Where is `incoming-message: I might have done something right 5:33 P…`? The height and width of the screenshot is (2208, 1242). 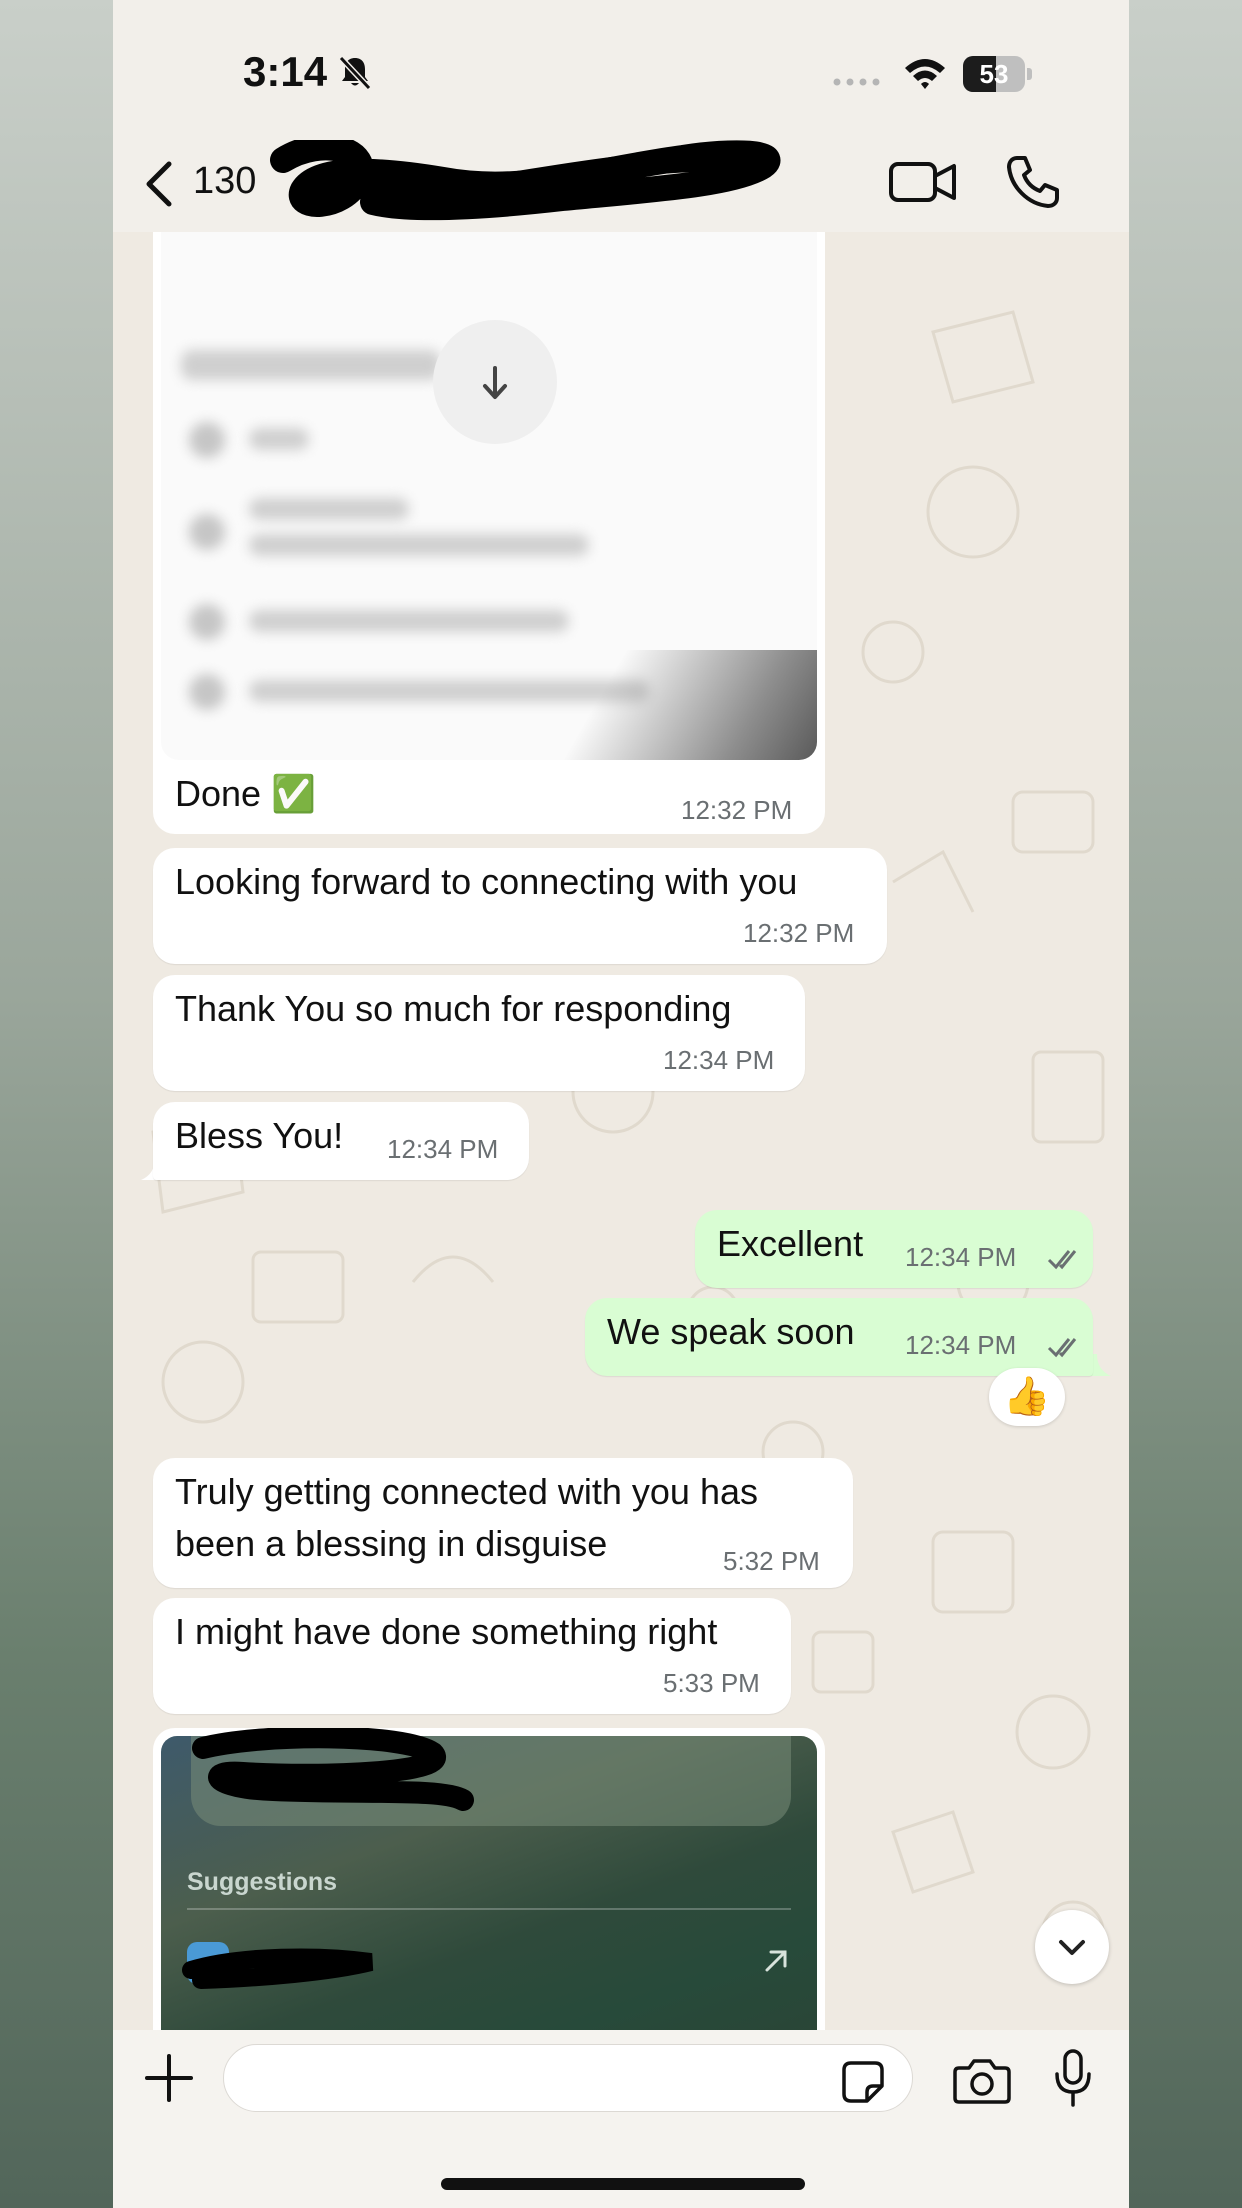 incoming-message: I might have done something right 5:33 P… is located at coordinates (472, 1656).